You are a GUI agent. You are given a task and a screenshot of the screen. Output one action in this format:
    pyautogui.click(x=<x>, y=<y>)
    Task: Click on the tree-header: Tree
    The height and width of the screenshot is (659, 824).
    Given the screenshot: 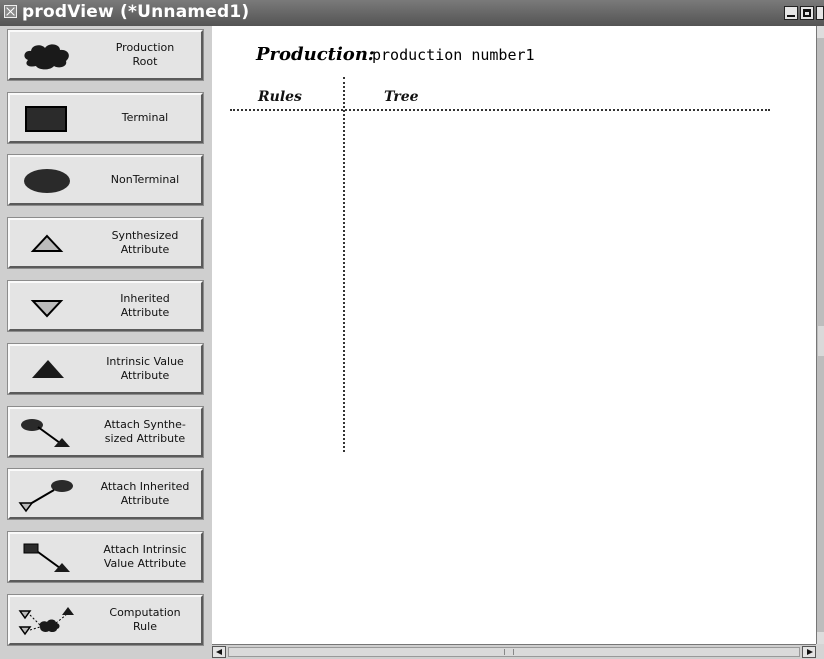 What is the action you would take?
    pyautogui.click(x=401, y=97)
    